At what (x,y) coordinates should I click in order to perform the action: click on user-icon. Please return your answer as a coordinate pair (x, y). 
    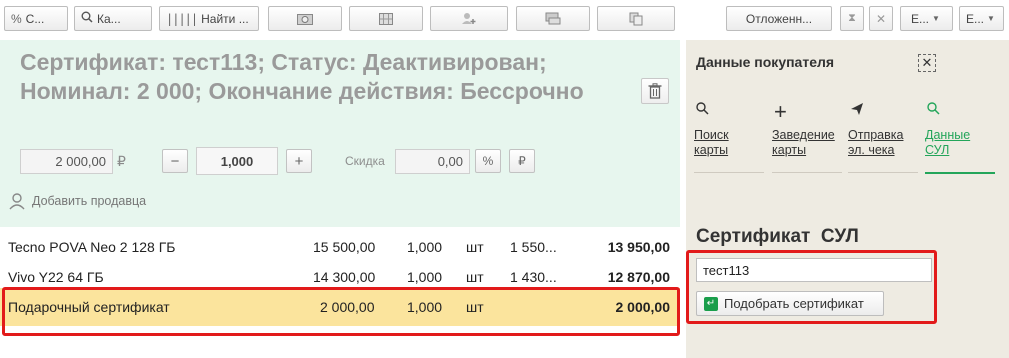
    Looking at the image, I should click on (17, 201).